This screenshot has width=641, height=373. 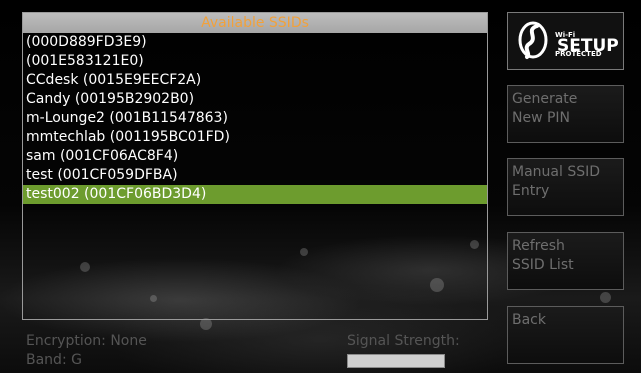 I want to click on ssid-list-item: test (001CF059DFBA), so click(x=255, y=175).